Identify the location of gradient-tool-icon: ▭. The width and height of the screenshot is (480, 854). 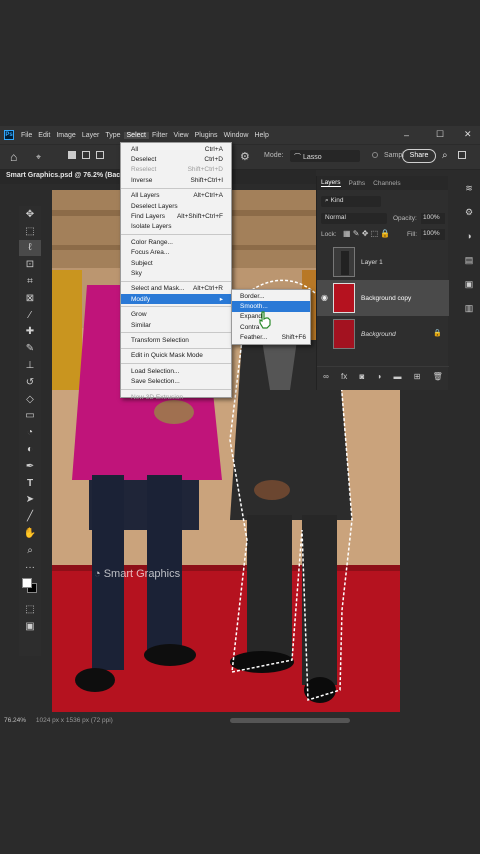
(30, 416).